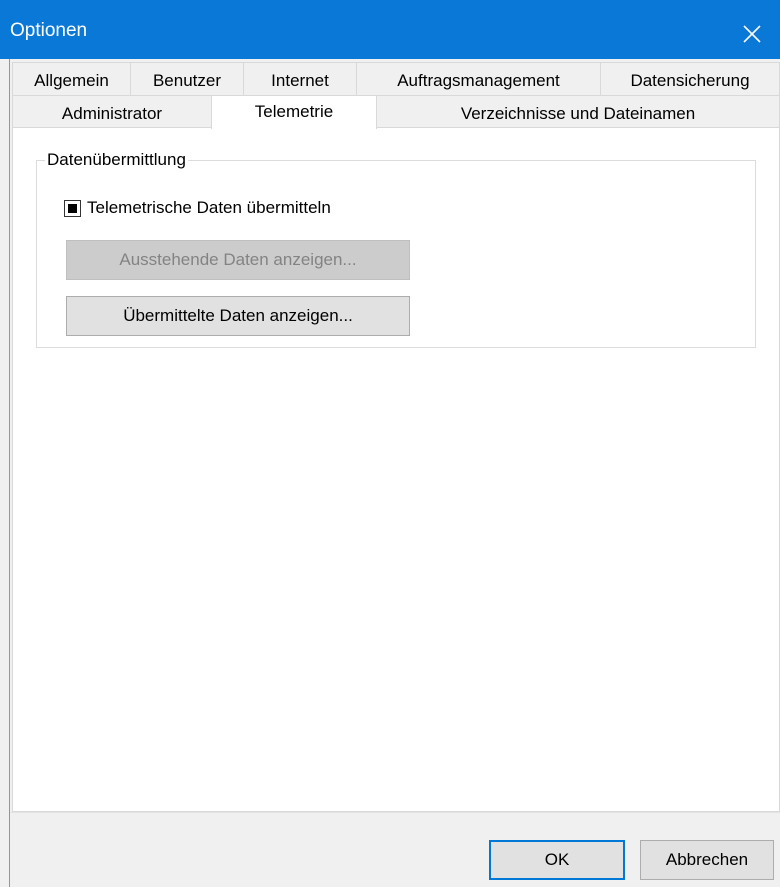 This screenshot has height=887, width=780. What do you see at coordinates (707, 860) in the screenshot?
I see `cancel-button: Abbrechen` at bounding box center [707, 860].